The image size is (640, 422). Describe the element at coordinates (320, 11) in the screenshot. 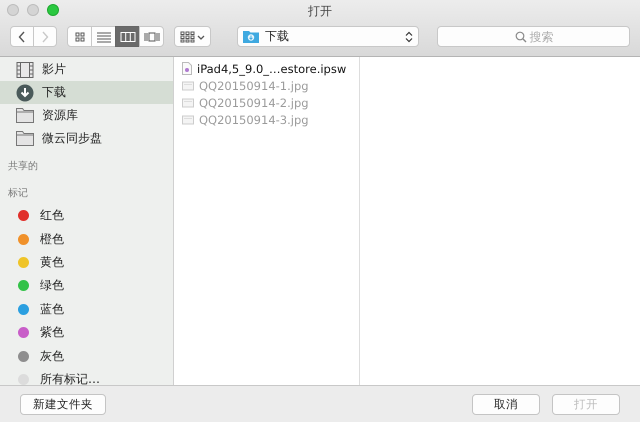

I see `window-title: 打开` at that location.